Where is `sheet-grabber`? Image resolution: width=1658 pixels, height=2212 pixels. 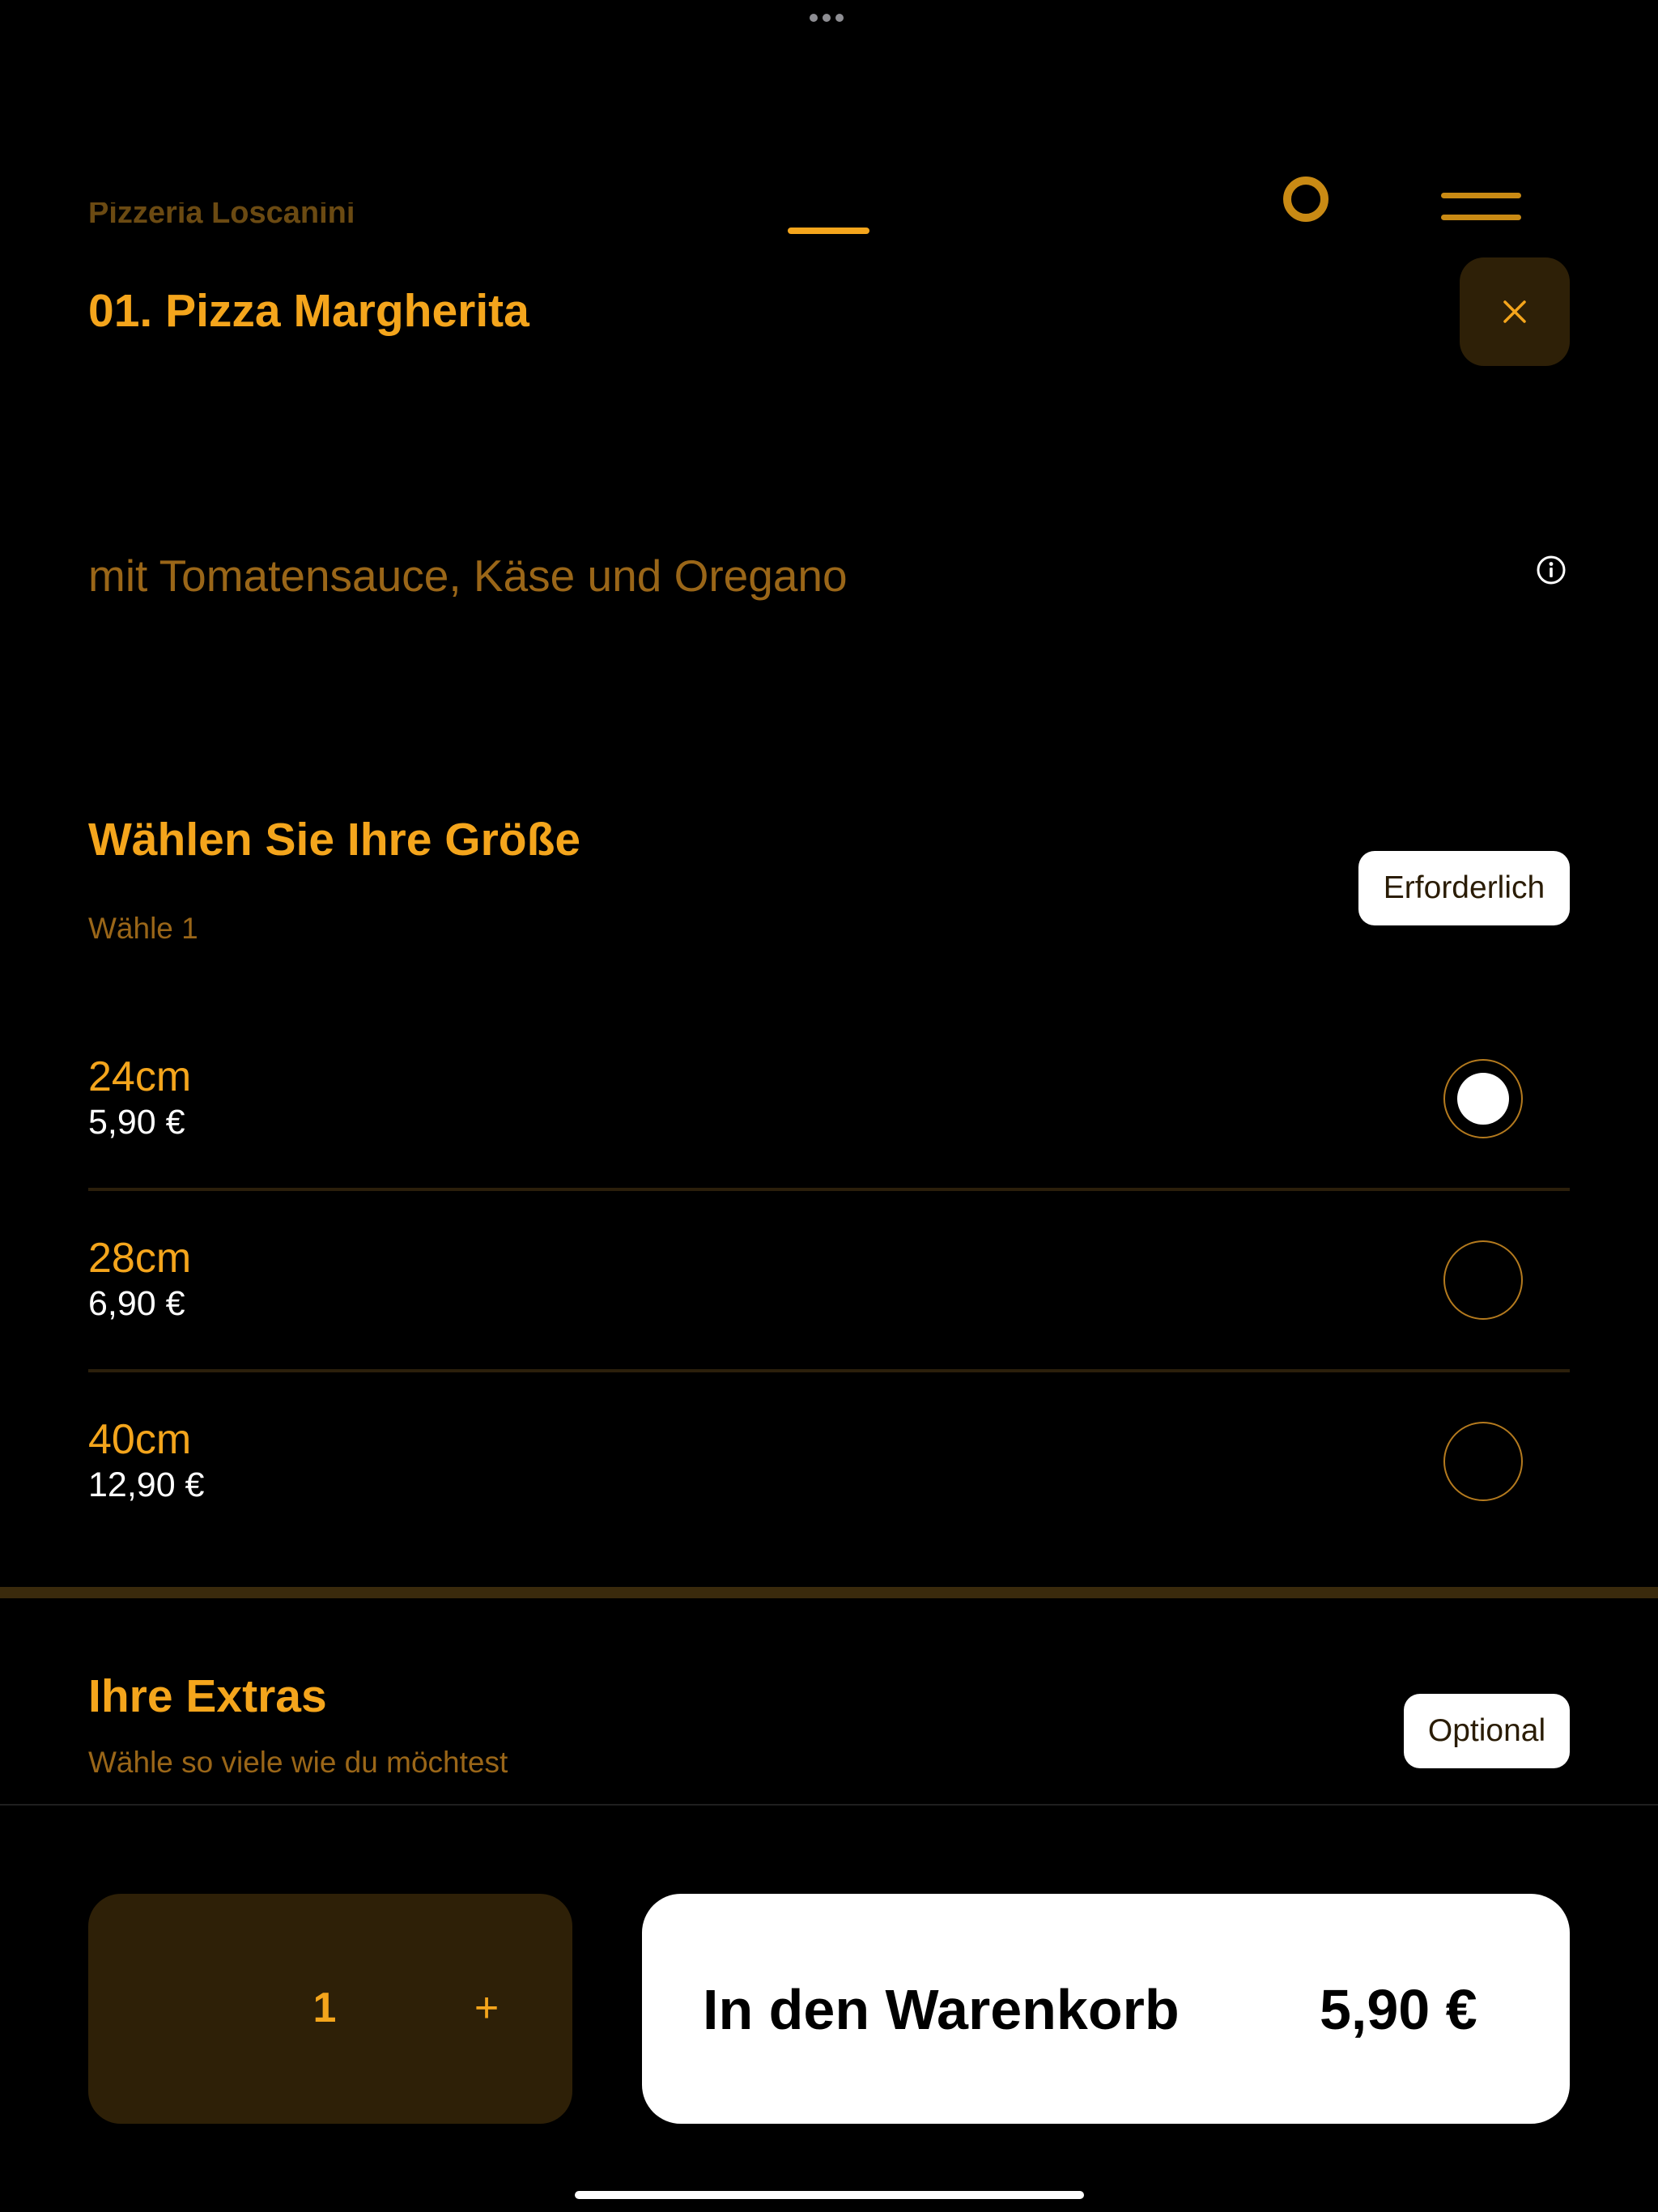
sheet-grabber is located at coordinates (828, 231).